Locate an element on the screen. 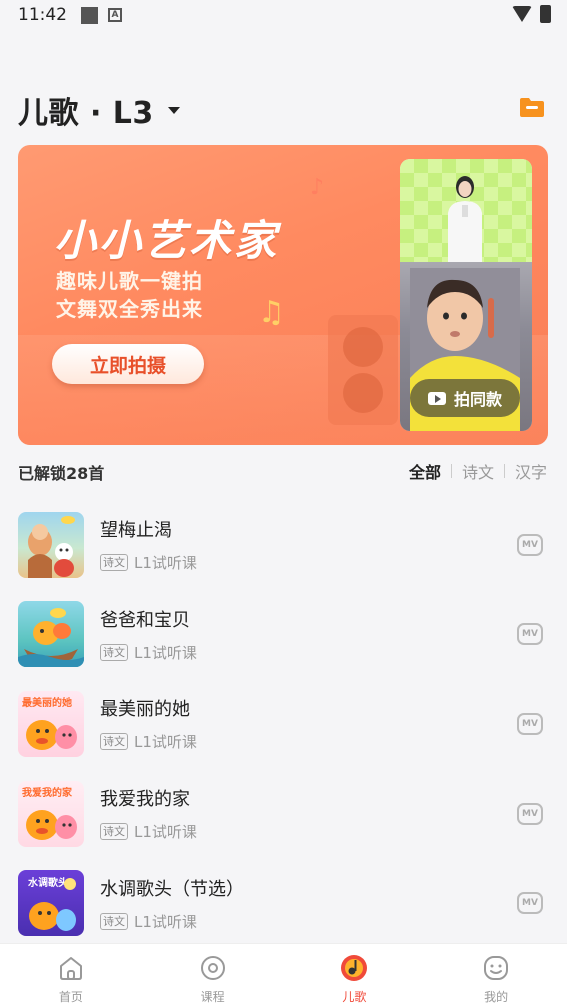 The height and width of the screenshot is (1007, 567). shoot-same-button: 拍同款 is located at coordinates (465, 398).